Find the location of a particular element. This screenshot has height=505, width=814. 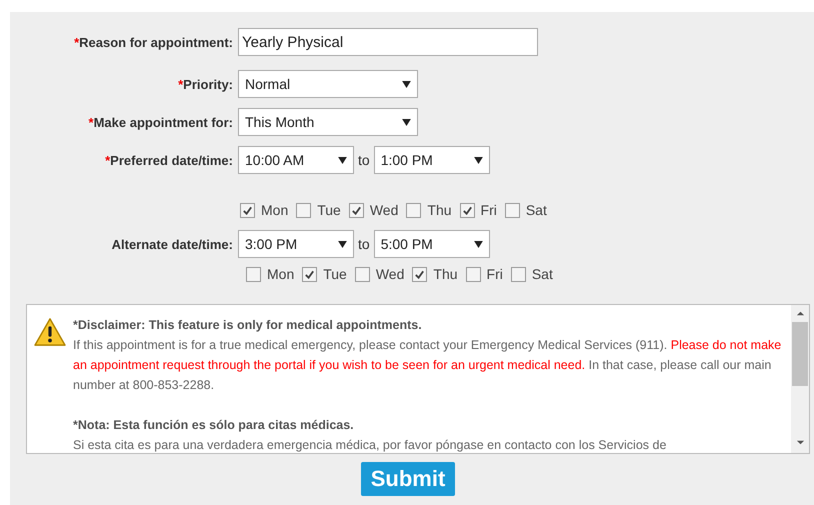

time-dropdown: 5:00 PM is located at coordinates (432, 244).